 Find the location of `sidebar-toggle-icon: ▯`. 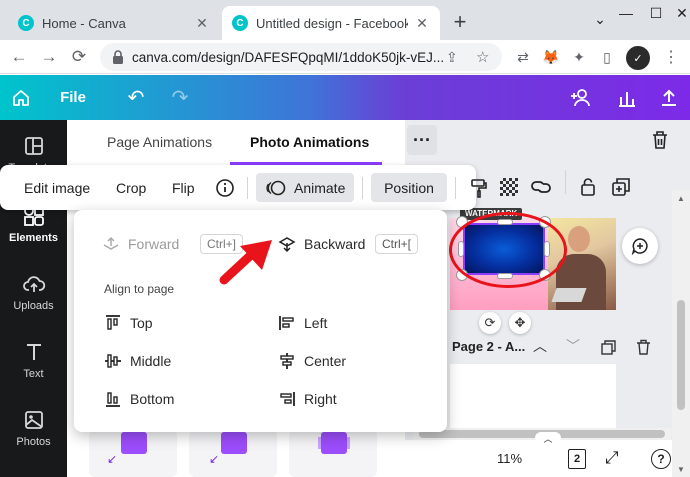

sidebar-toggle-icon: ▯ is located at coordinates (607, 57).